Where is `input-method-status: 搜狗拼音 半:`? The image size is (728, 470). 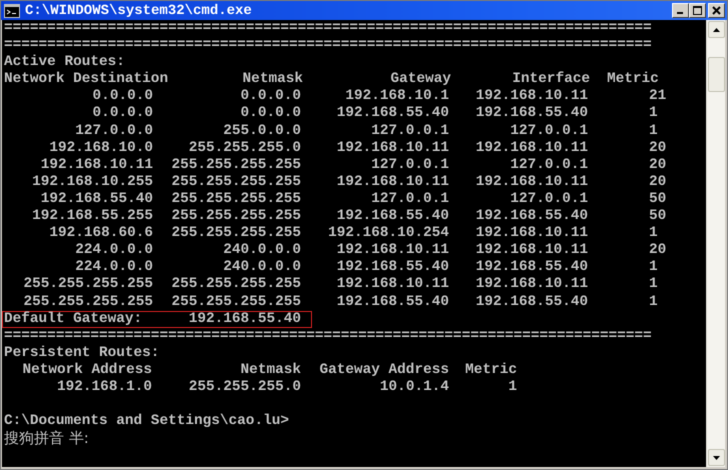
input-method-status: 搜狗拼音 半: is located at coordinates (47, 439).